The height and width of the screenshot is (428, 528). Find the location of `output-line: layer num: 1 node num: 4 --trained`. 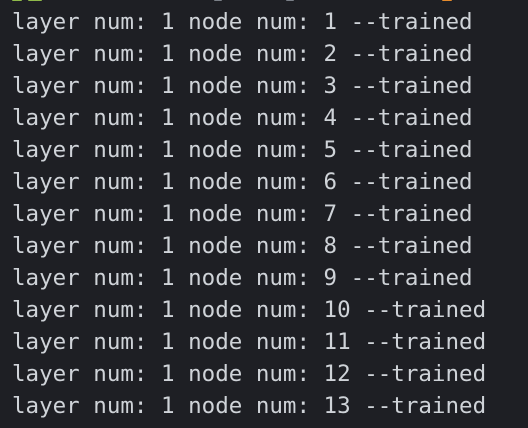

output-line: layer num: 1 node num: 4 --trained is located at coordinates (242, 118).